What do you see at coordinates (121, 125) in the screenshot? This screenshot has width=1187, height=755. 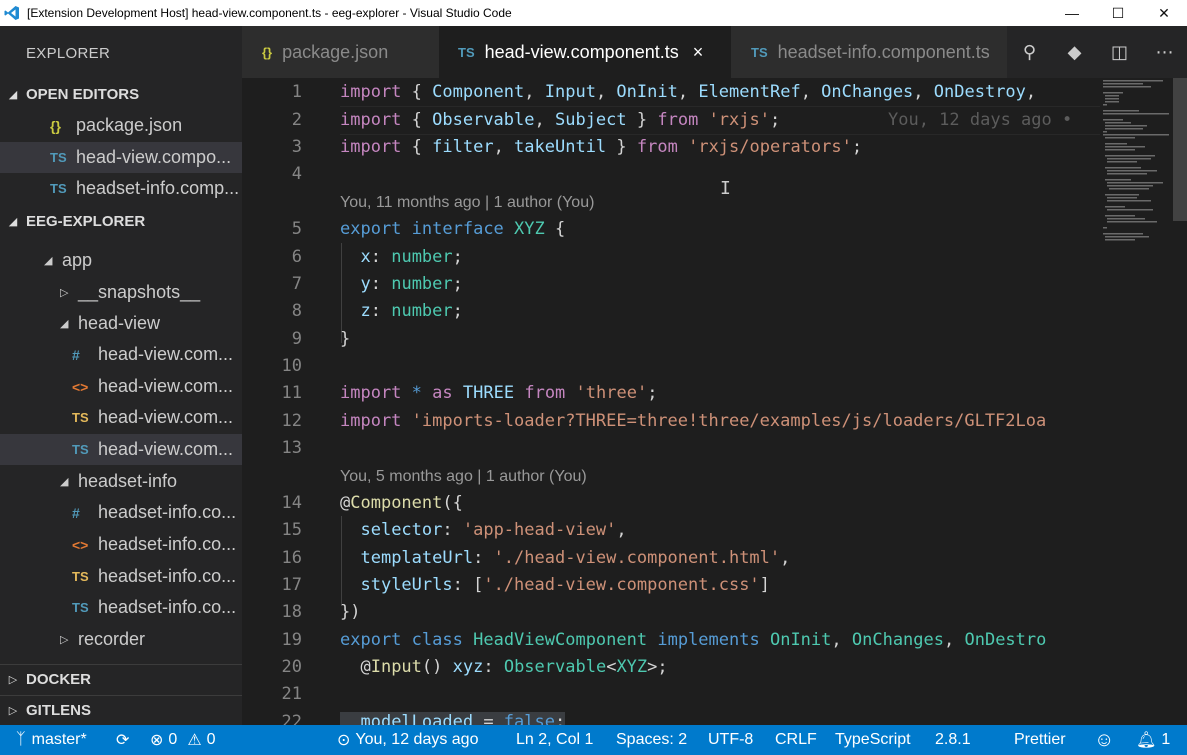 I see `open-editor-package-json: {} package.json` at bounding box center [121, 125].